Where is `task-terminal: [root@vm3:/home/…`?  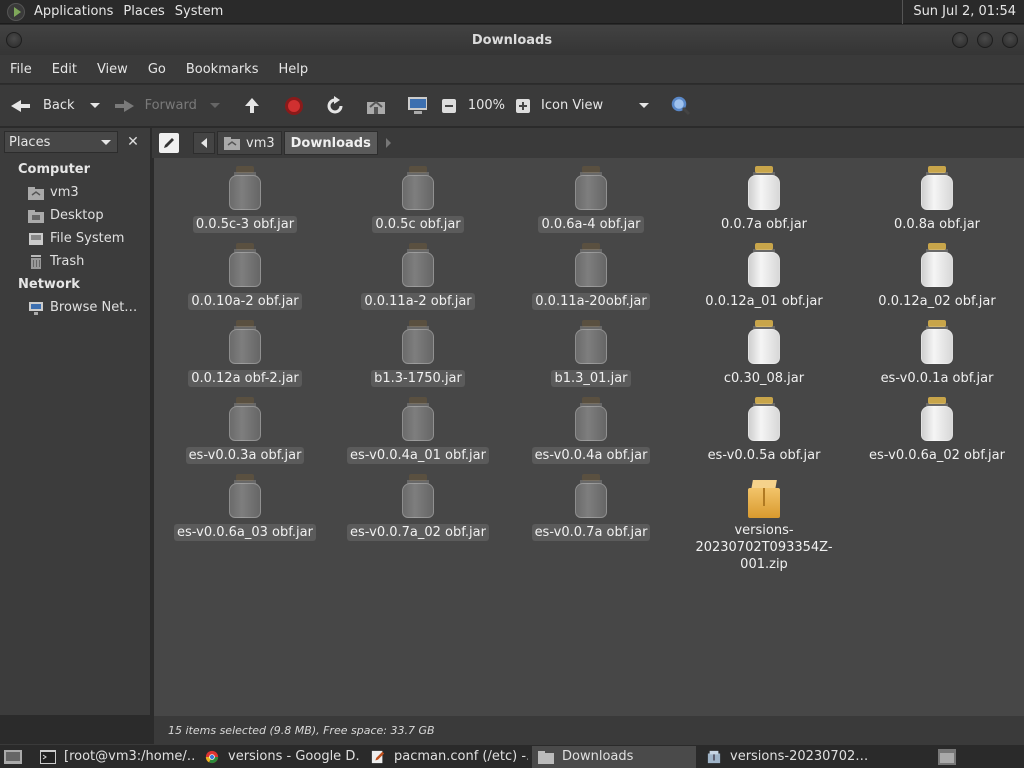
task-terminal: [root@vm3:/home/… is located at coordinates (114, 757).